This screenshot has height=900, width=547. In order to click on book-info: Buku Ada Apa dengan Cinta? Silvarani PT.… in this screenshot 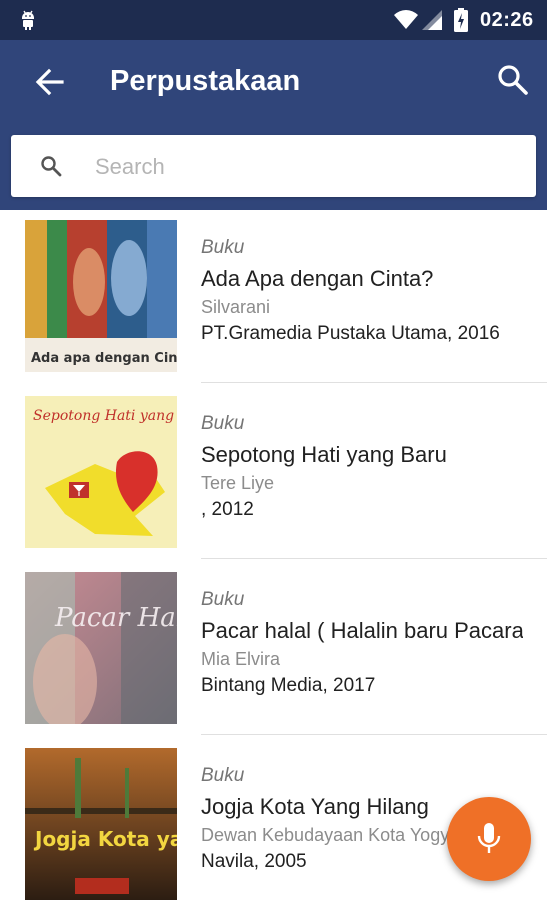, I will do `click(362, 292)`.